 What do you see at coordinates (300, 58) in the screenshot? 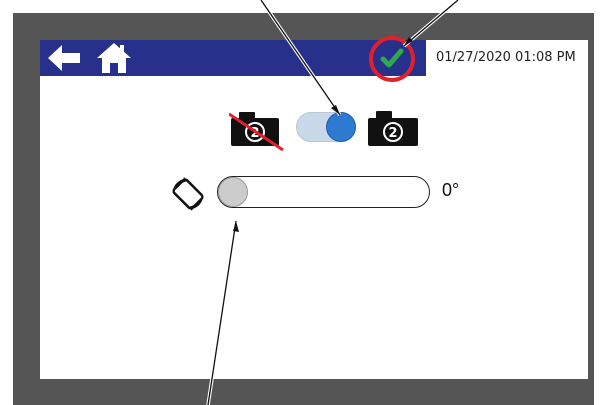
I see `callout-line-toggle` at bounding box center [300, 58].